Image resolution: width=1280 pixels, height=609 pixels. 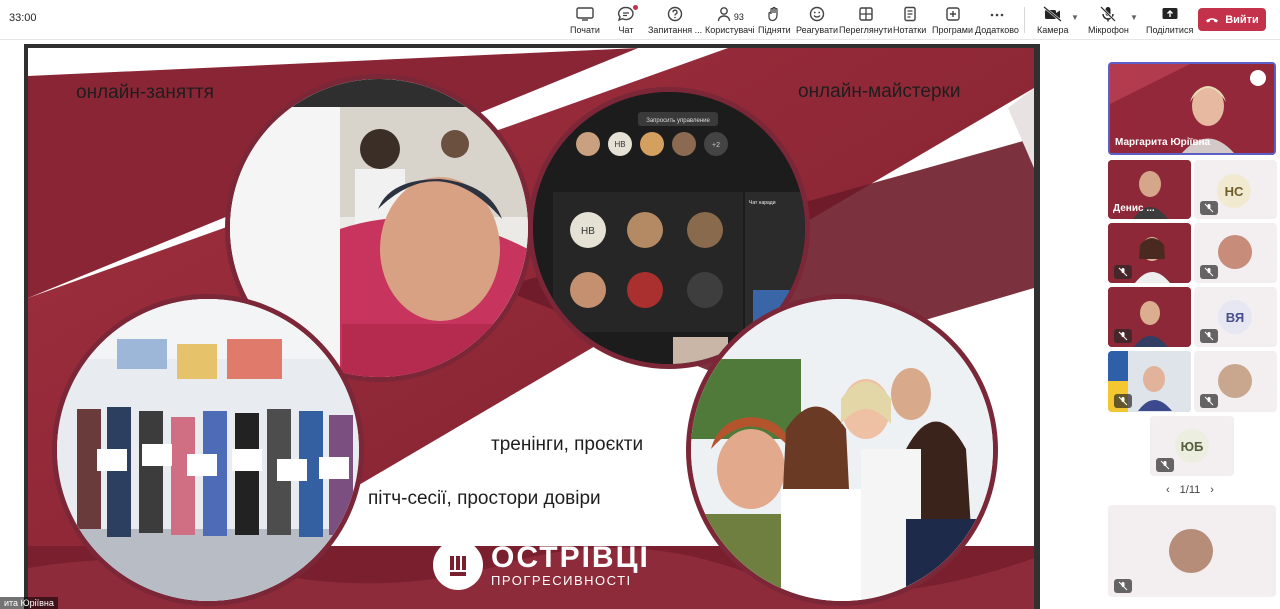 What do you see at coordinates (730, 13) in the screenshot?
I see `people-icon: 93` at bounding box center [730, 13].